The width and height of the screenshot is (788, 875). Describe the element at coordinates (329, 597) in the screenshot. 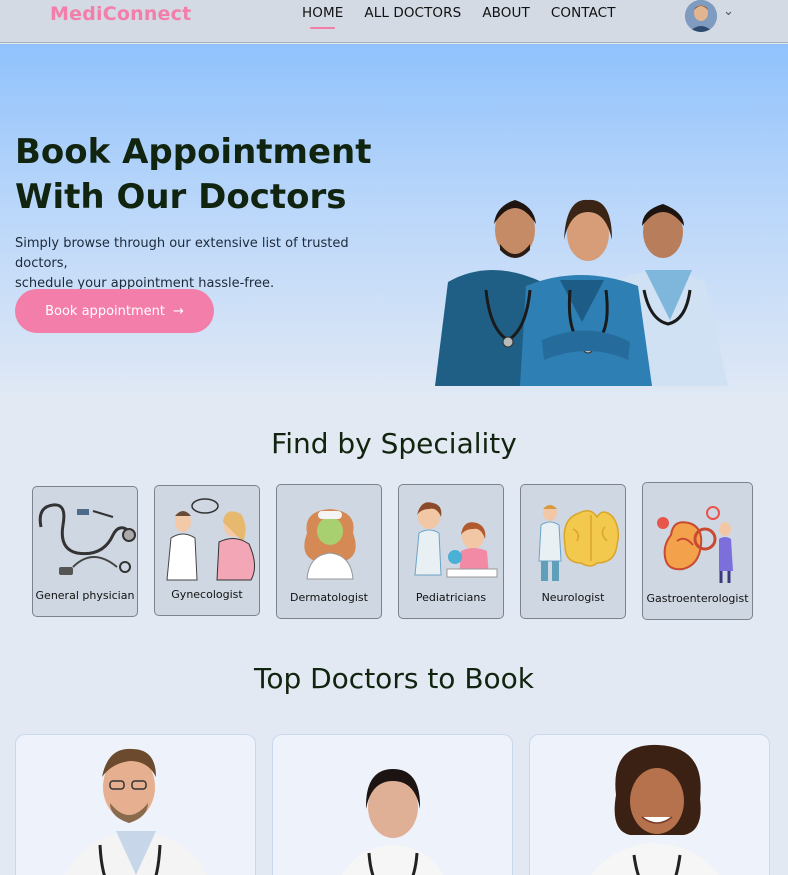

I see `speciality-label: Dermatologist` at that location.